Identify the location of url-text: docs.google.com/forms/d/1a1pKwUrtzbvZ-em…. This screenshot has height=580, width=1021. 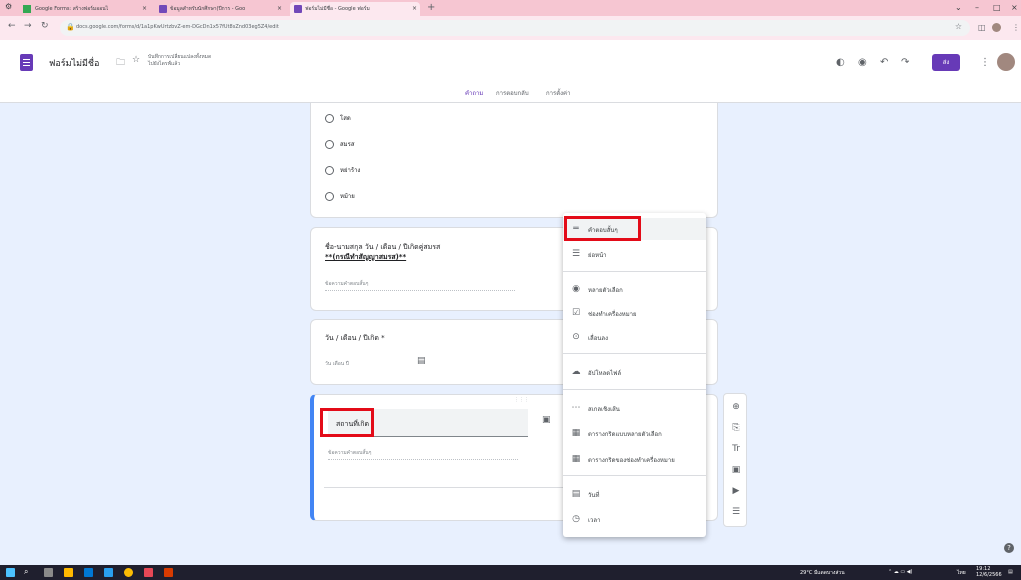
(177, 27).